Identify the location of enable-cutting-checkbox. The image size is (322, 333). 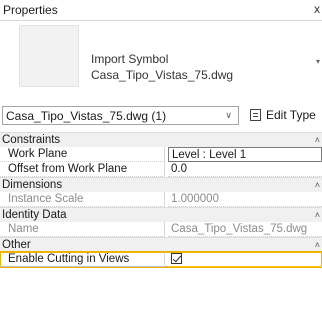
(176, 258).